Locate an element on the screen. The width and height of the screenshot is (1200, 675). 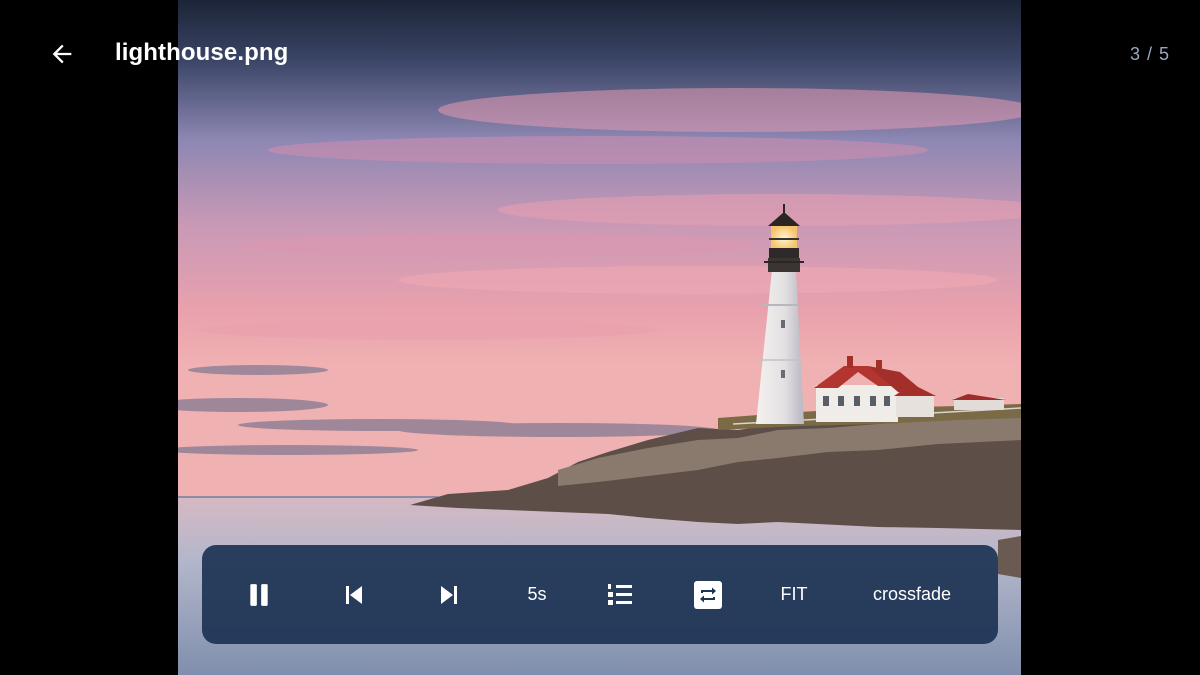
skip-previous-icon is located at coordinates (354, 594).